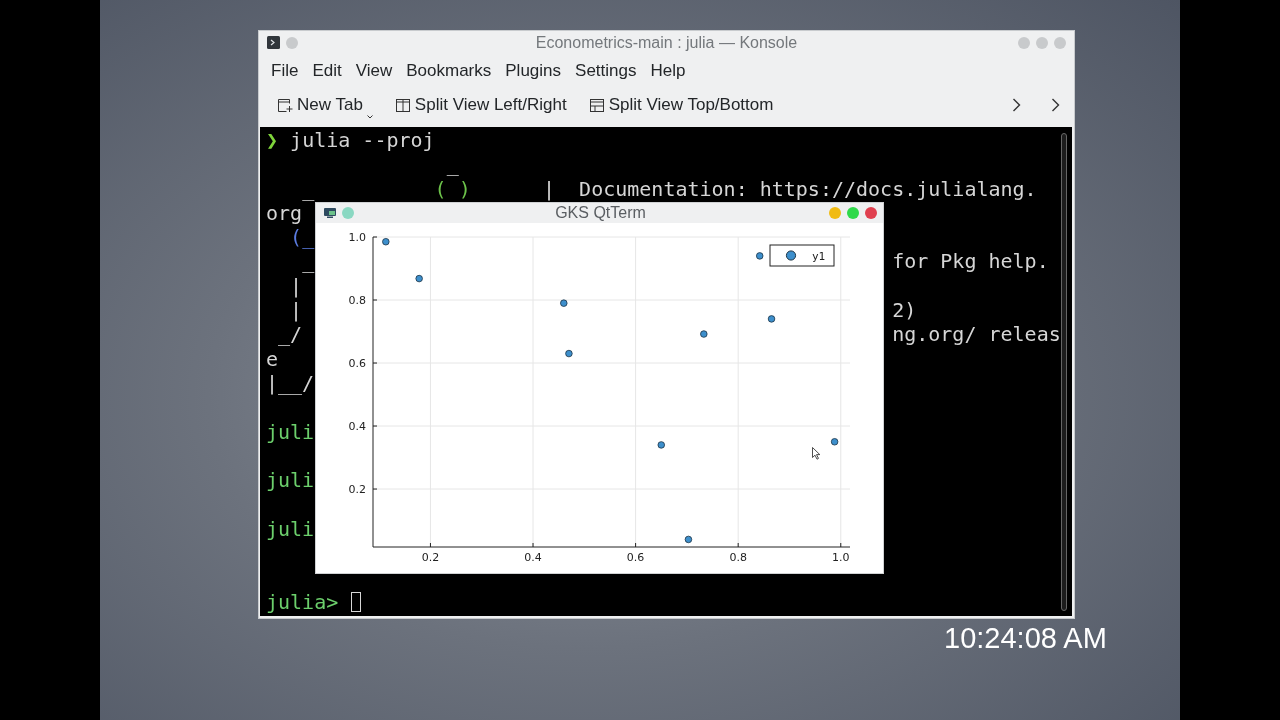 This screenshot has height=720, width=1280. What do you see at coordinates (816, 453) in the screenshot?
I see `mouse-pointer-icon` at bounding box center [816, 453].